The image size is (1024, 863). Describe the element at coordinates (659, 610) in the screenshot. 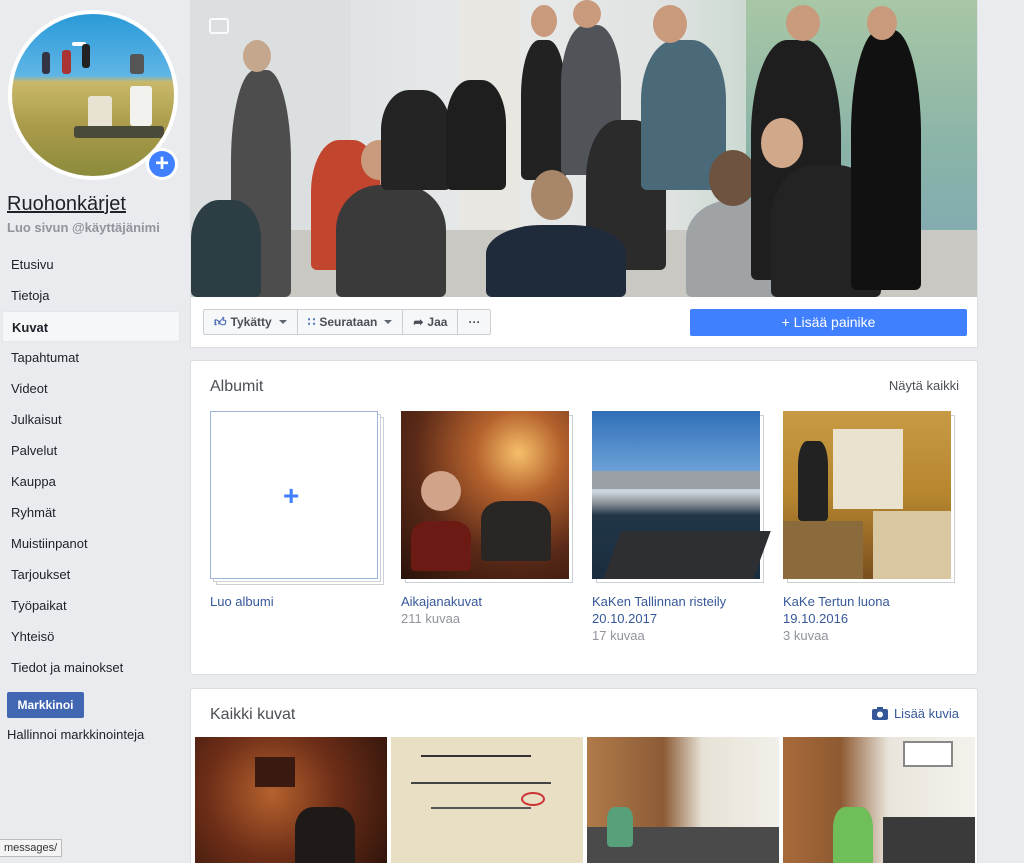

I see `album-title: KaKen Tallinnan risteily 20.10.2017` at that location.